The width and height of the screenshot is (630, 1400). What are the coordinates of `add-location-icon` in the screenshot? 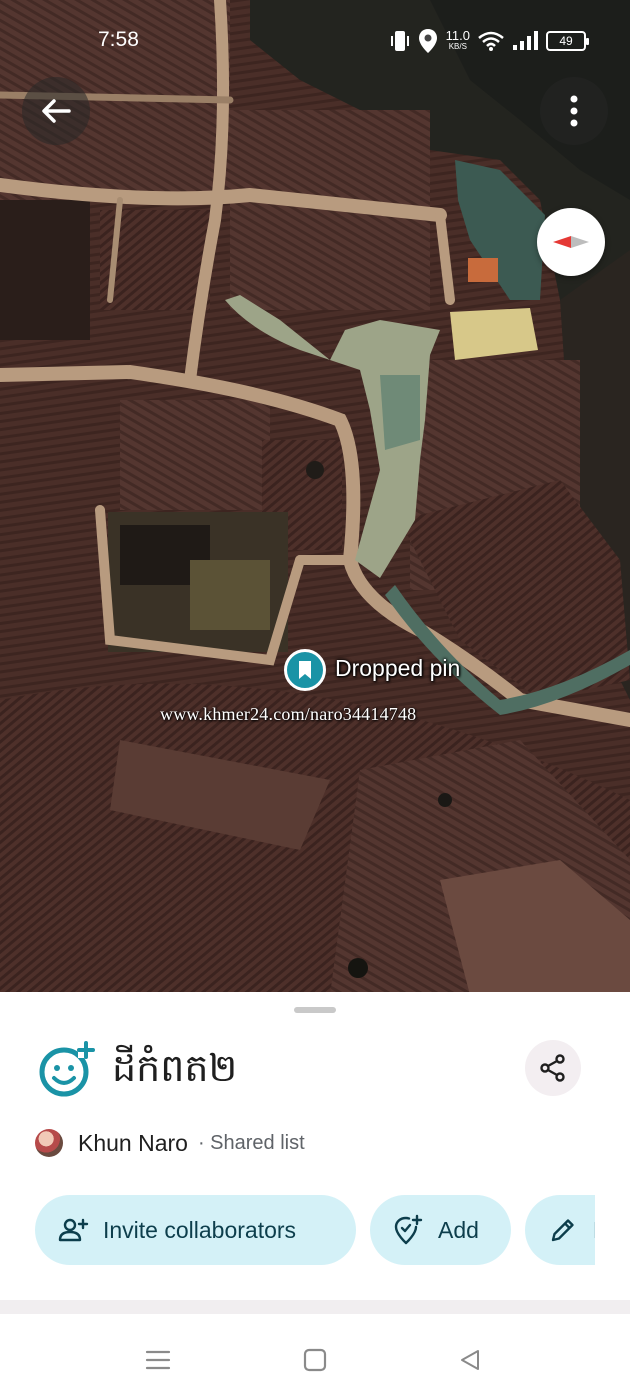 It's located at (408, 1229).